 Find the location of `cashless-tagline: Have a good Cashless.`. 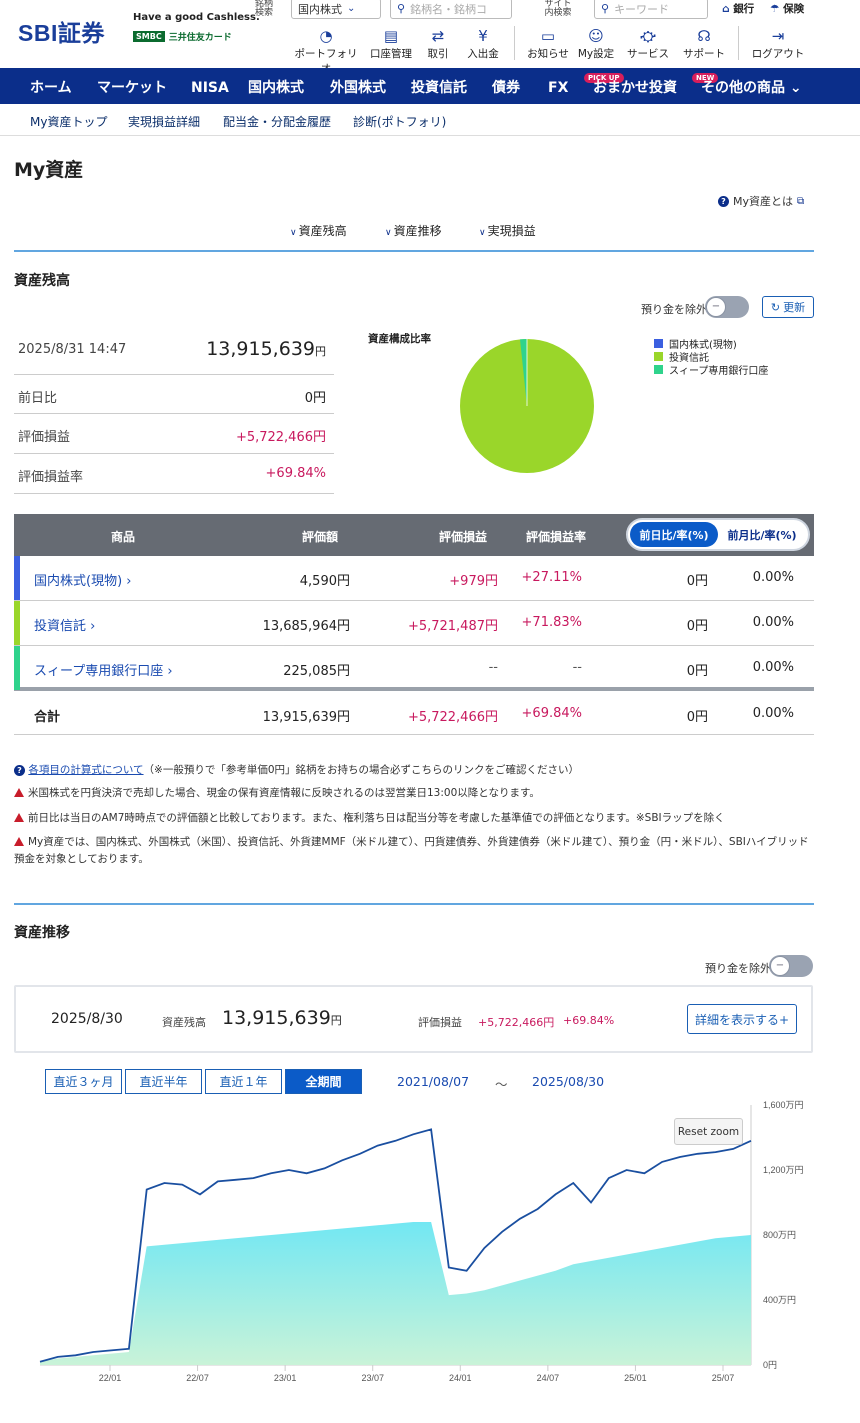

cashless-tagline: Have a good Cashless. is located at coordinates (196, 17).